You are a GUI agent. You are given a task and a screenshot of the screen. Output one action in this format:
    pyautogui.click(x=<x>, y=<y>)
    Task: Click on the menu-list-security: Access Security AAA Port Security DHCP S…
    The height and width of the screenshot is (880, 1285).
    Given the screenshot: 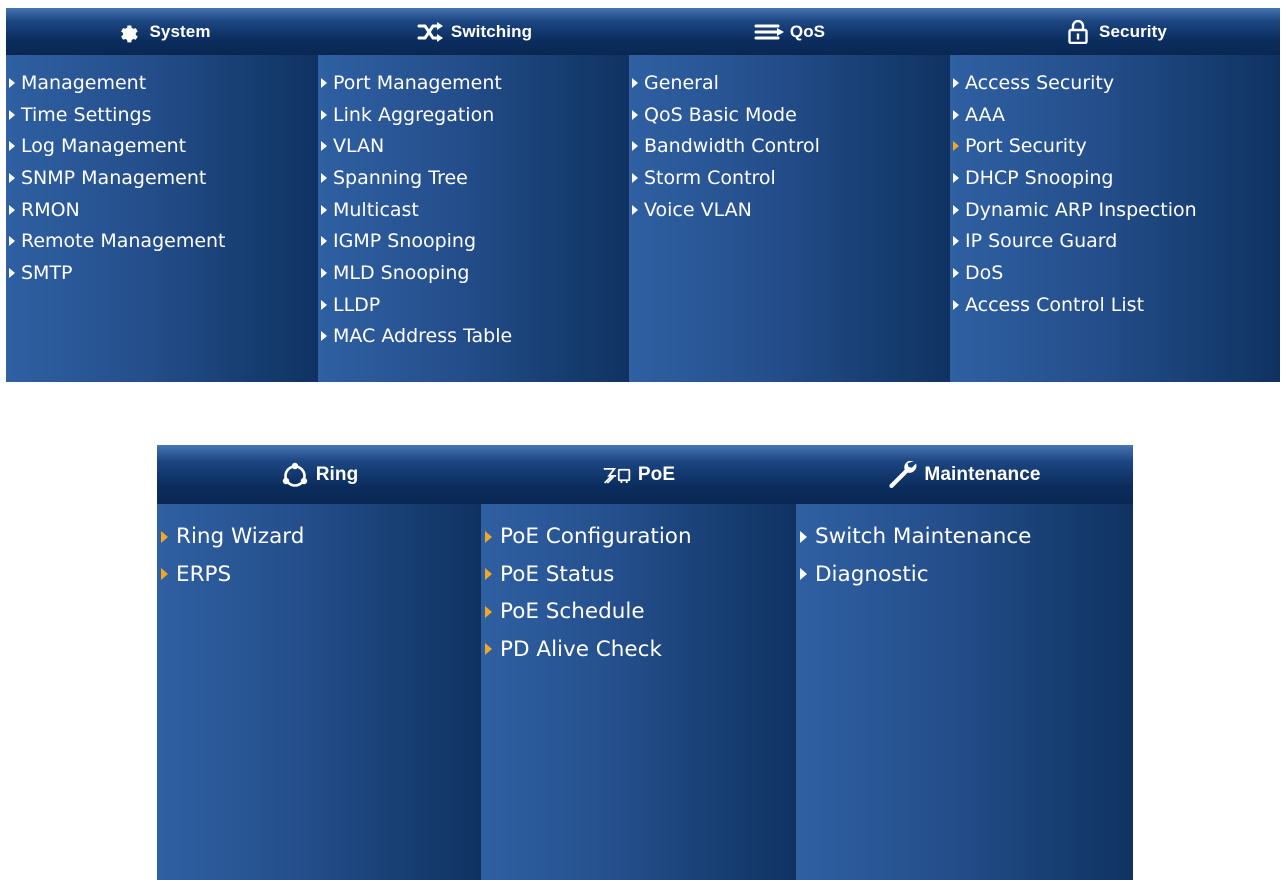 What is the action you would take?
    pyautogui.click(x=1115, y=188)
    